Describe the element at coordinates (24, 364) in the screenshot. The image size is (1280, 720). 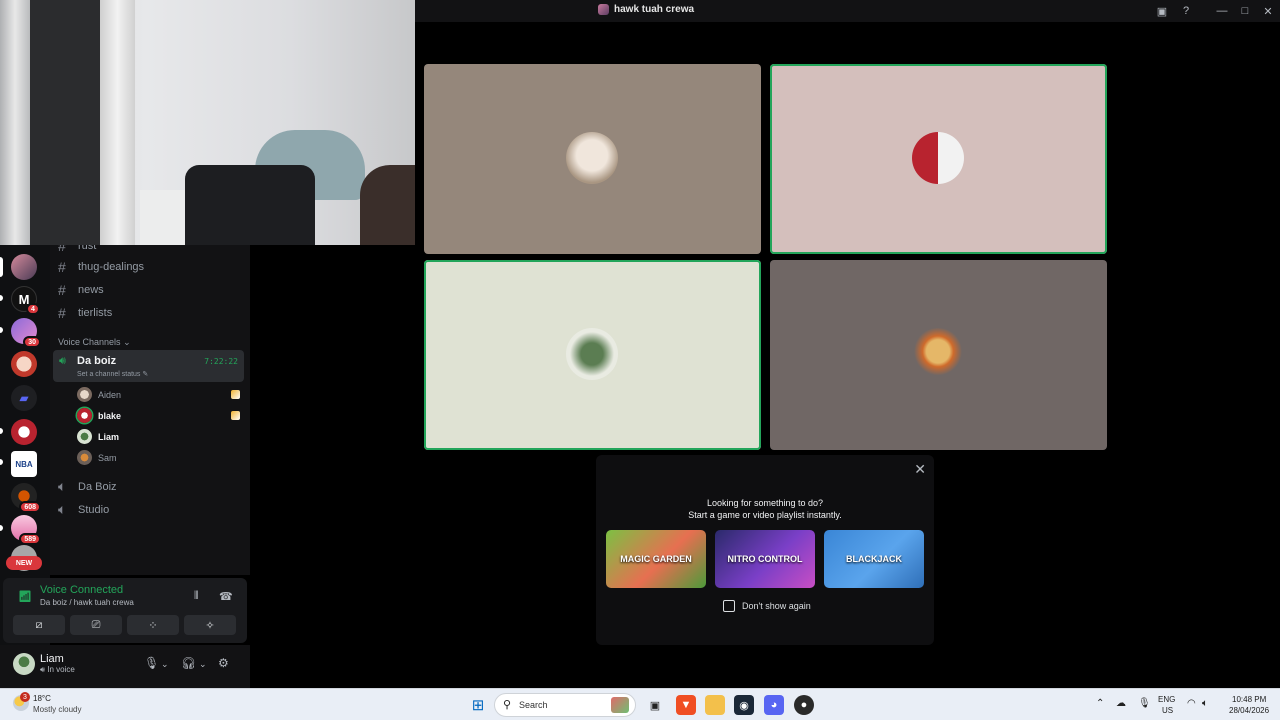
I see `server-icon-character` at that location.